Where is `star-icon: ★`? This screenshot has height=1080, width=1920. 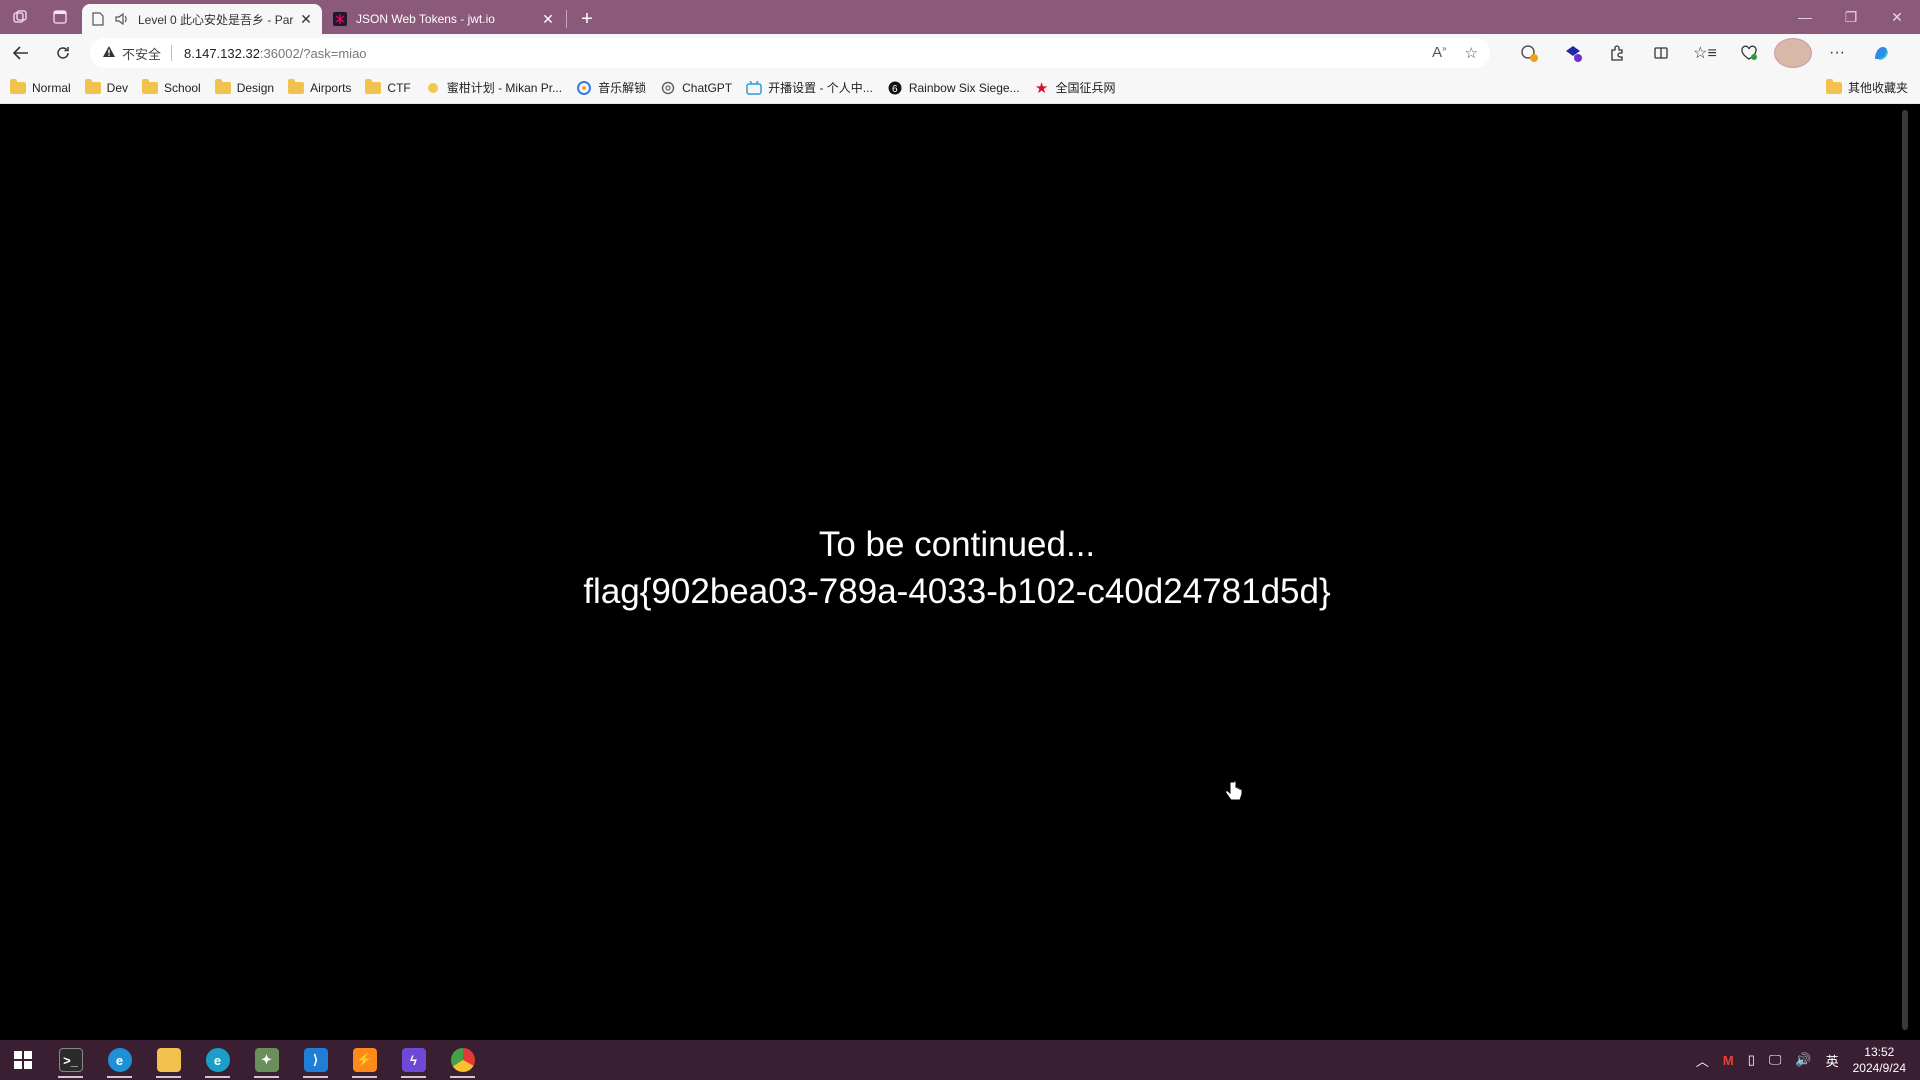 star-icon: ★ is located at coordinates (1041, 88).